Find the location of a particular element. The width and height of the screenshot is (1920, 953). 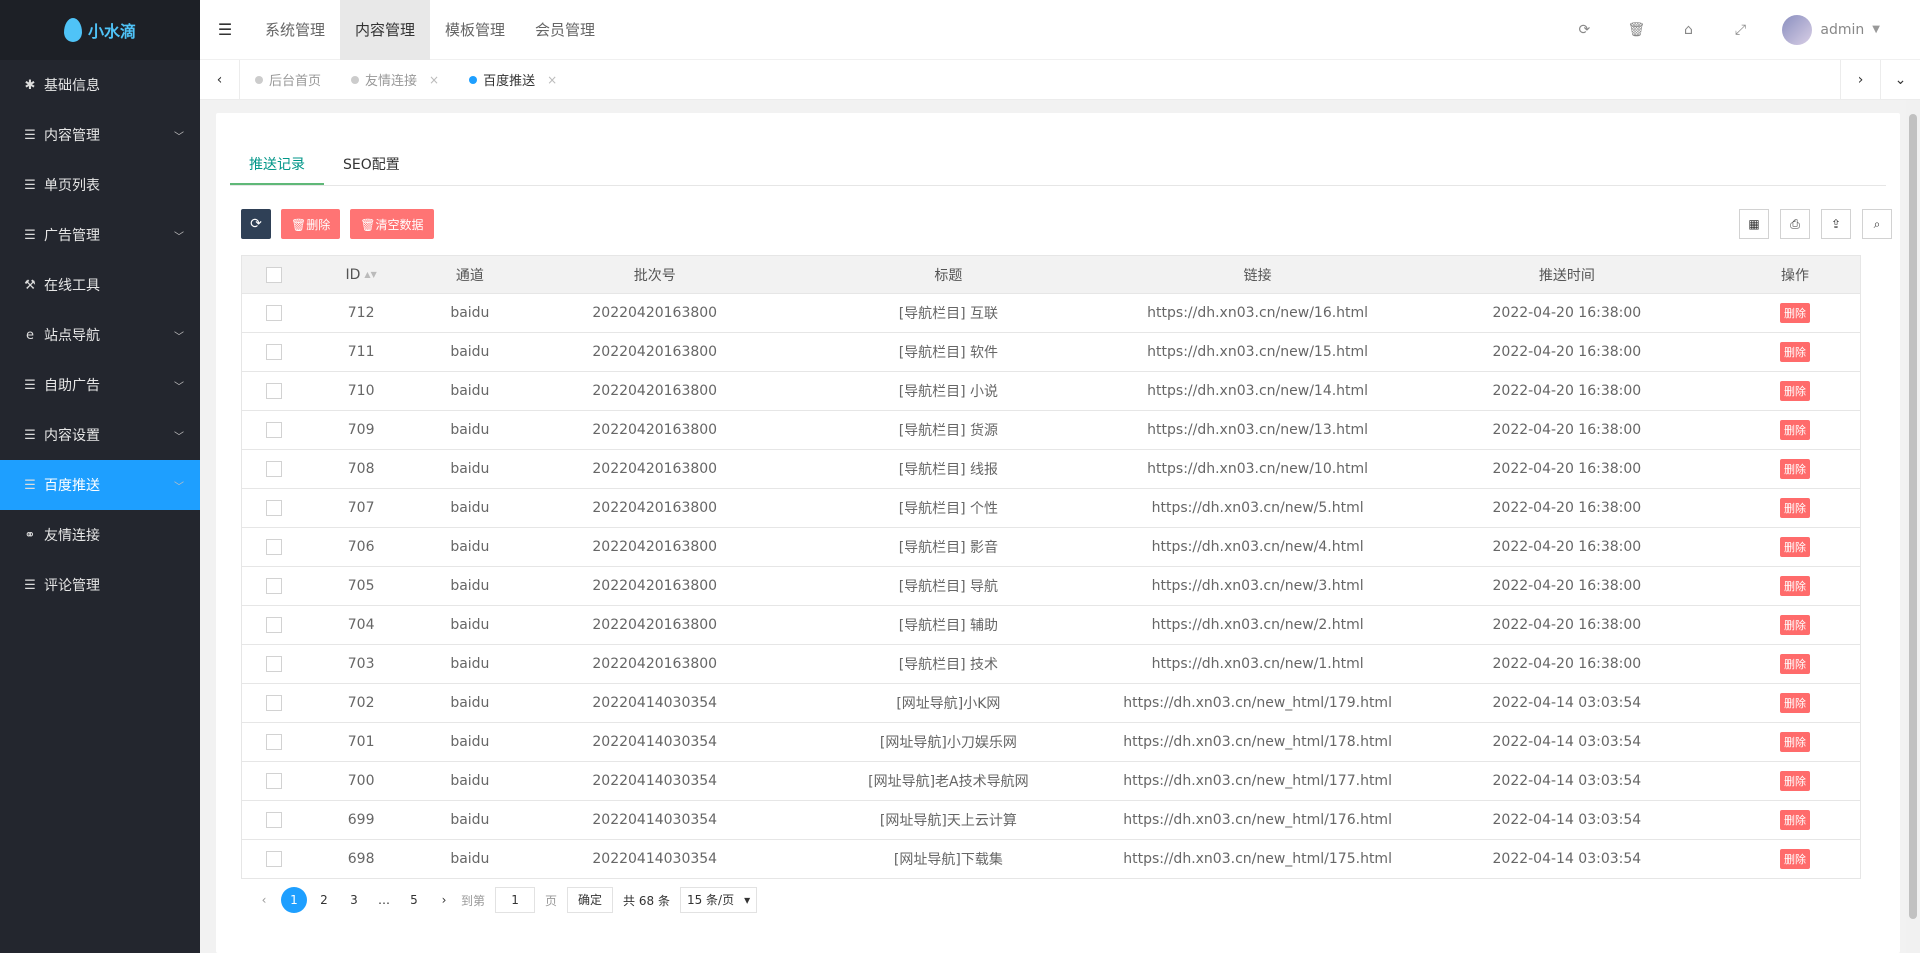

table-cell: 711 is located at coordinates (361, 352).